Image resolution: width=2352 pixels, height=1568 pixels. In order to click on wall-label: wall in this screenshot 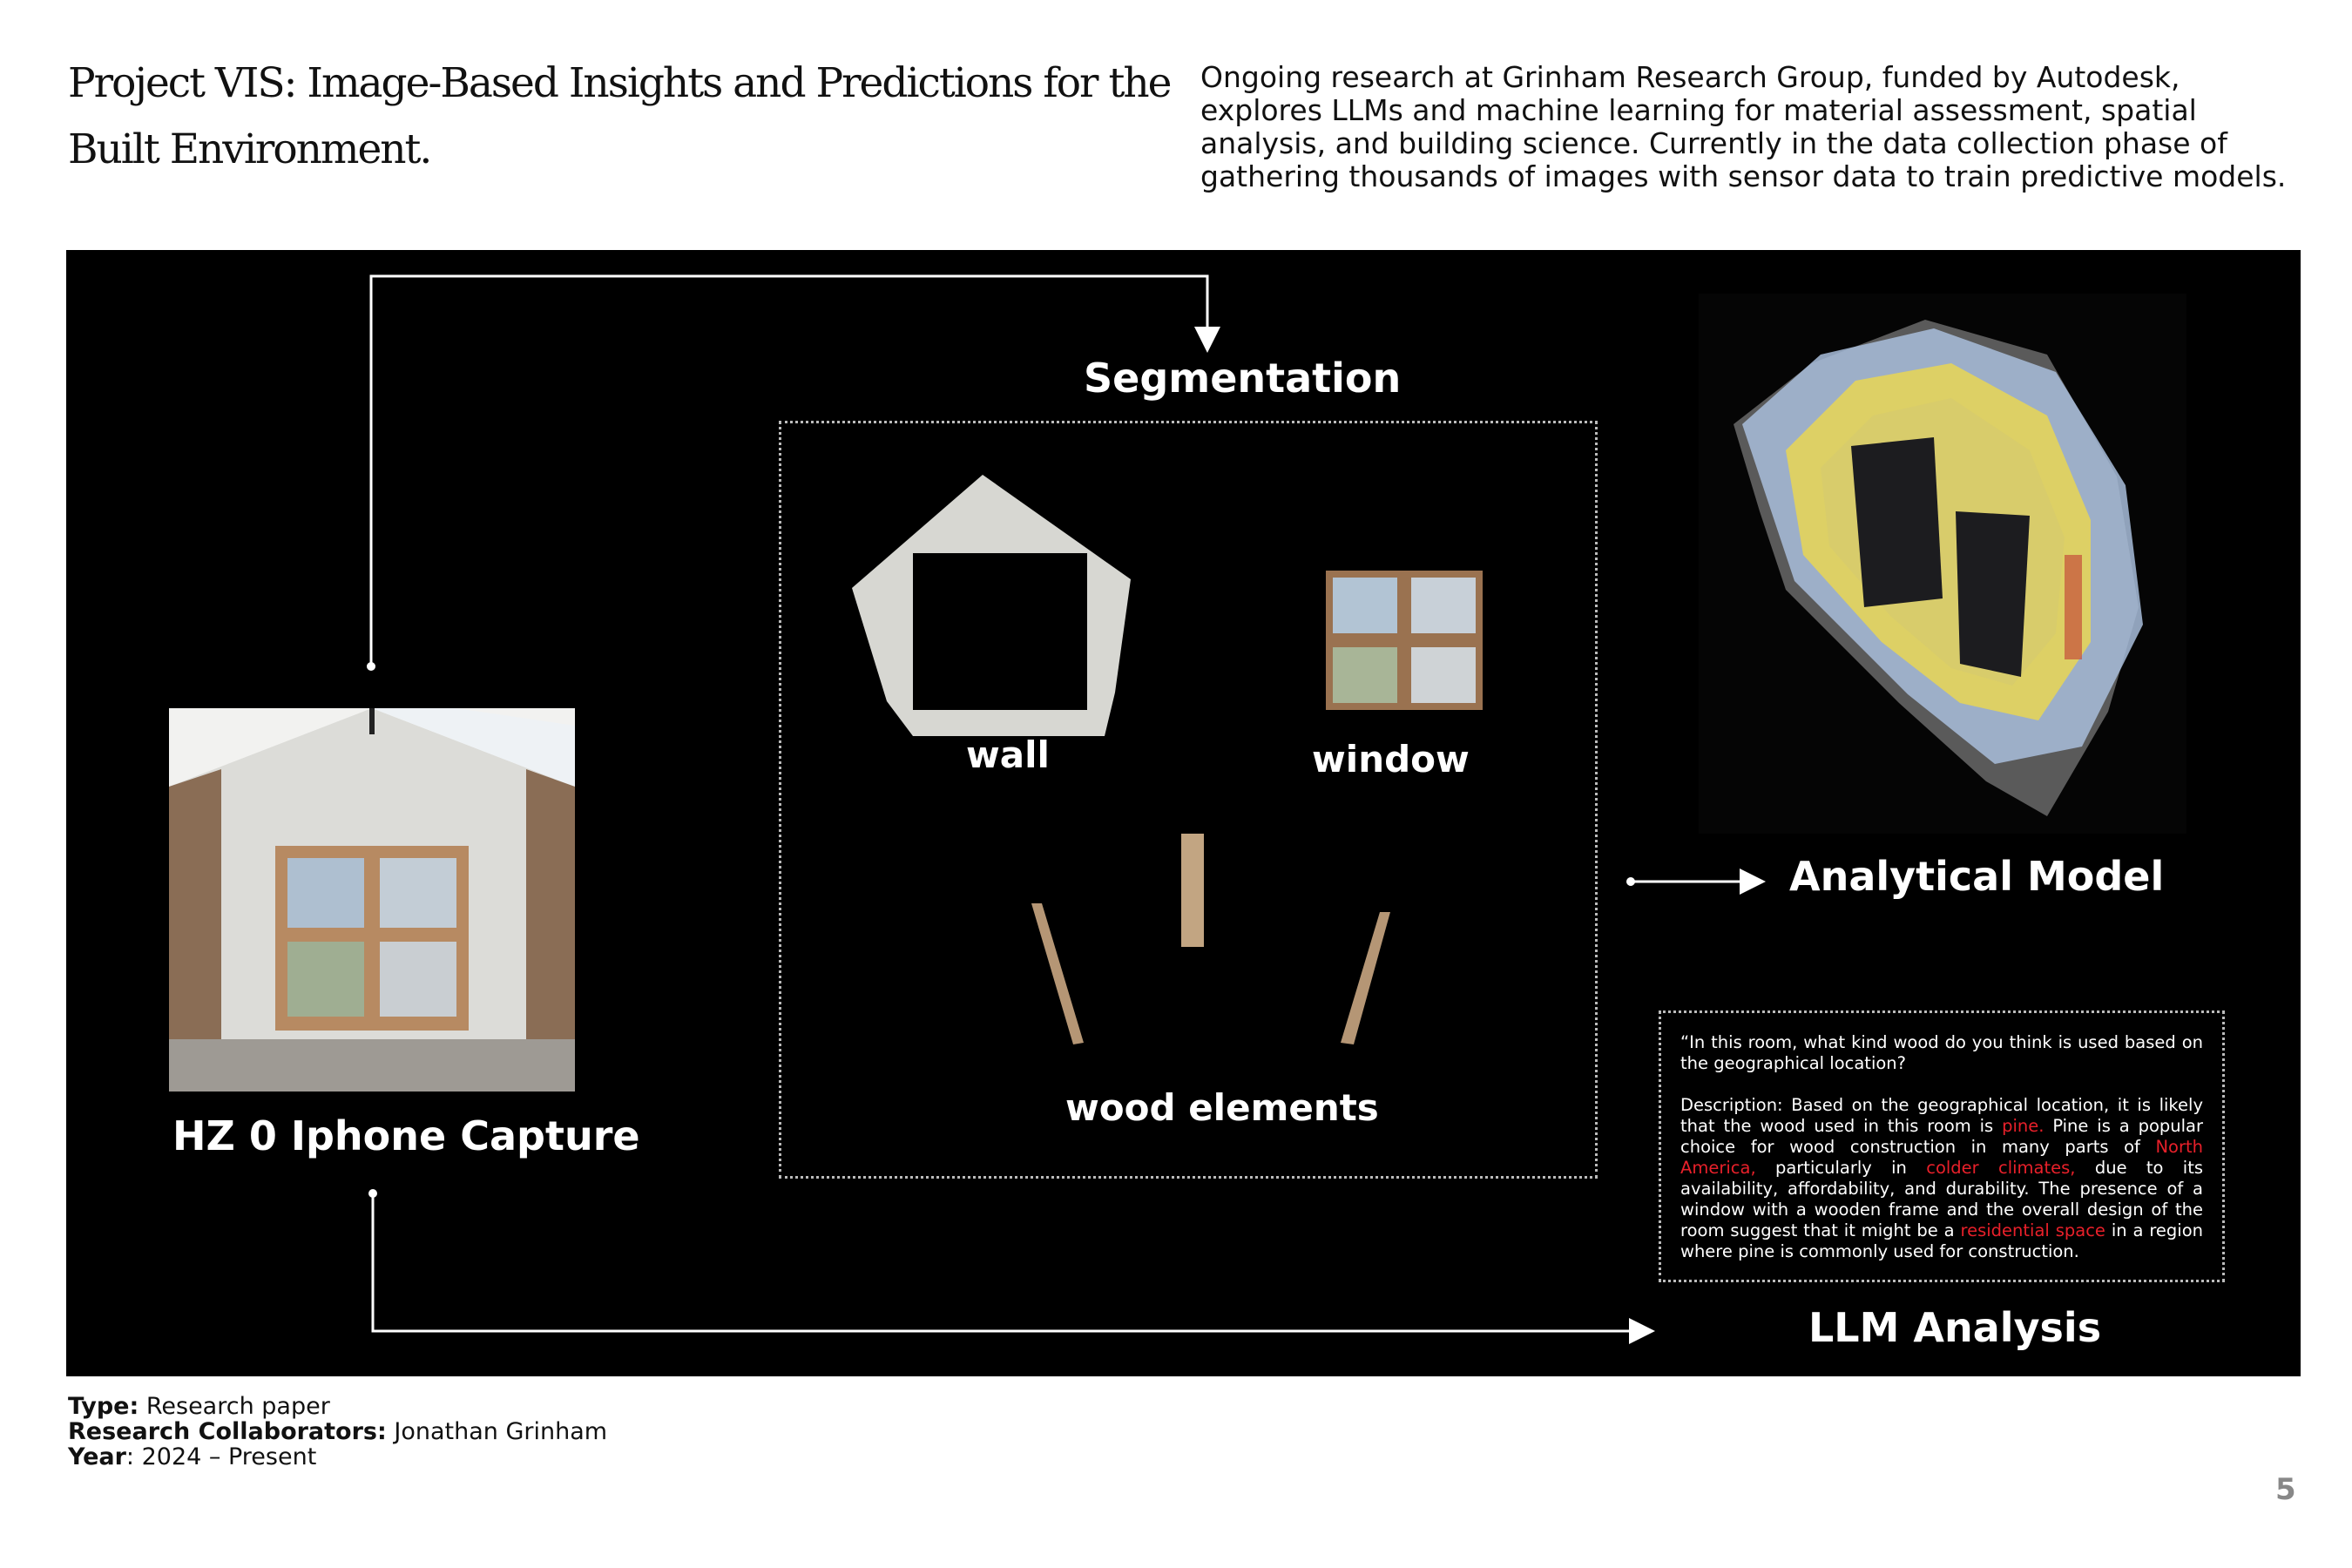, I will do `click(1008, 754)`.